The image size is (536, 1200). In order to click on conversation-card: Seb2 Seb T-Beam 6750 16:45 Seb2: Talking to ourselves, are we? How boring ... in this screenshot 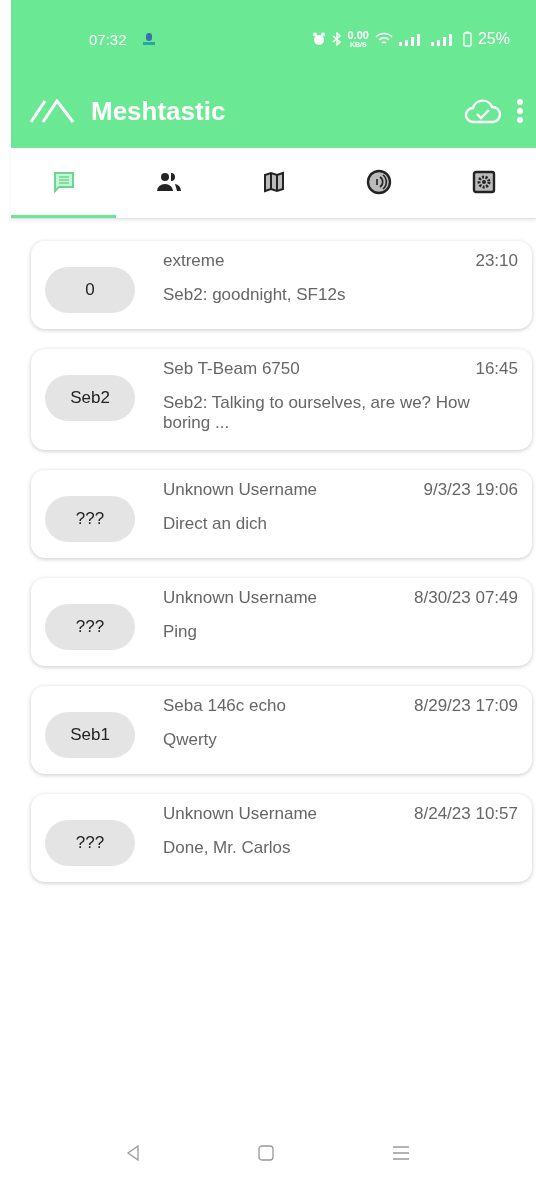, I will do `click(281, 399)`.